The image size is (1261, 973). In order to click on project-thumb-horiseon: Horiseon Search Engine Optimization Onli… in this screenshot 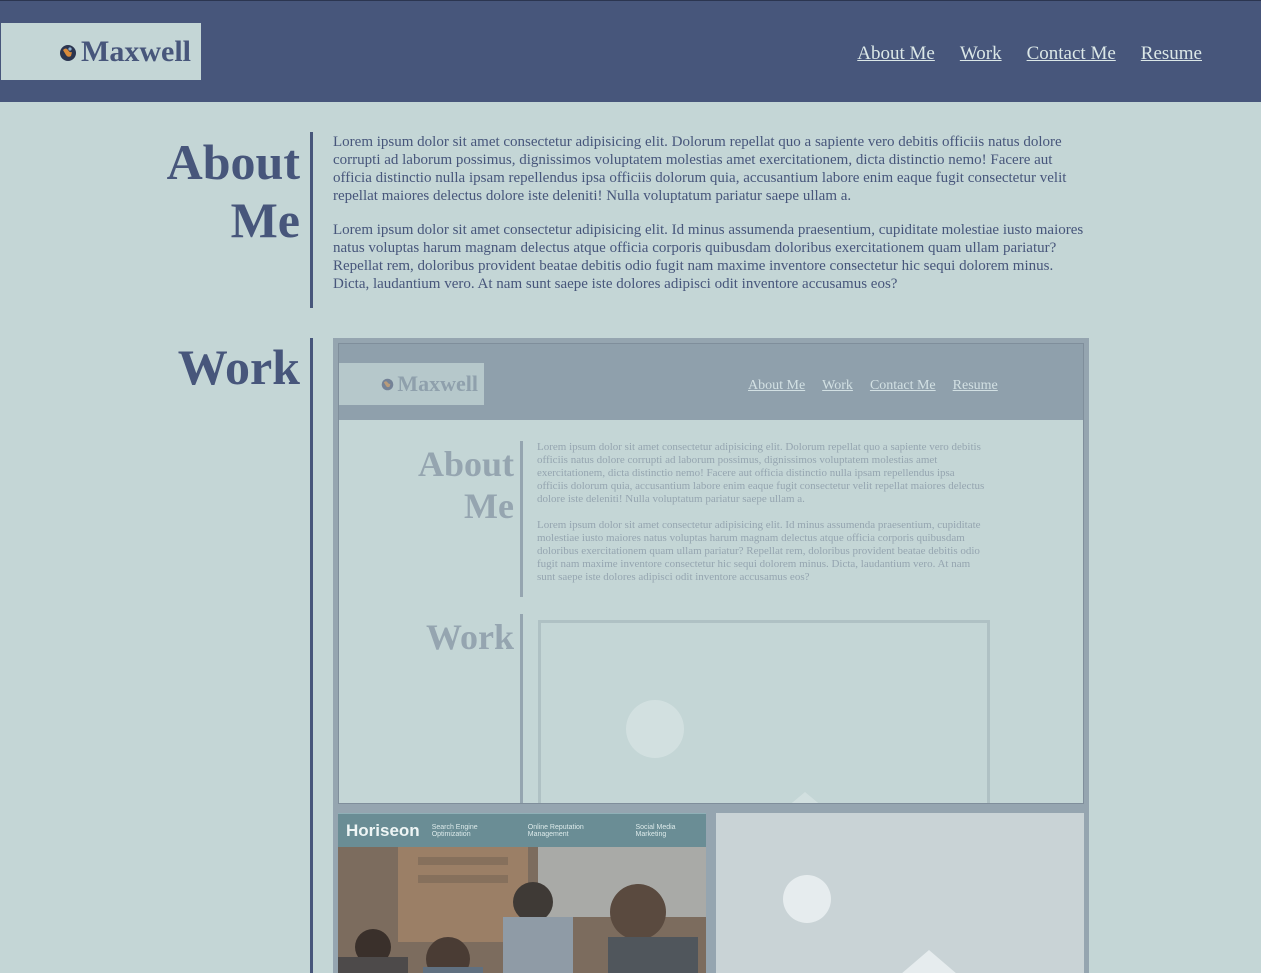, I will do `click(522, 893)`.